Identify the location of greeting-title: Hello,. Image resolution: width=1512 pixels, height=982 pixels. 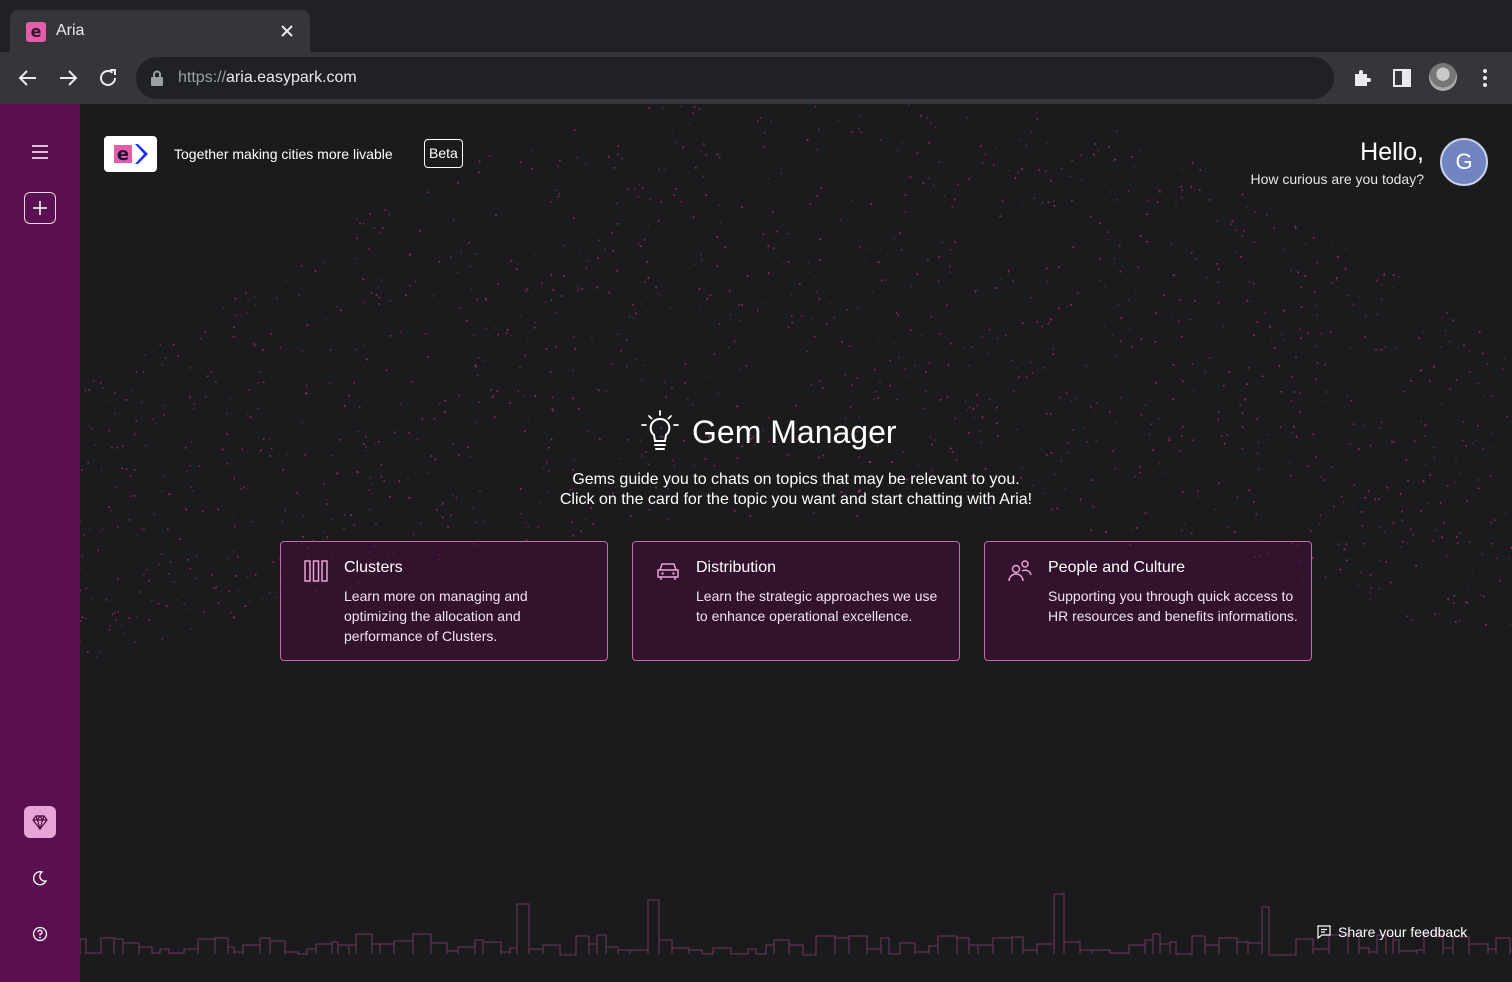
(1392, 152).